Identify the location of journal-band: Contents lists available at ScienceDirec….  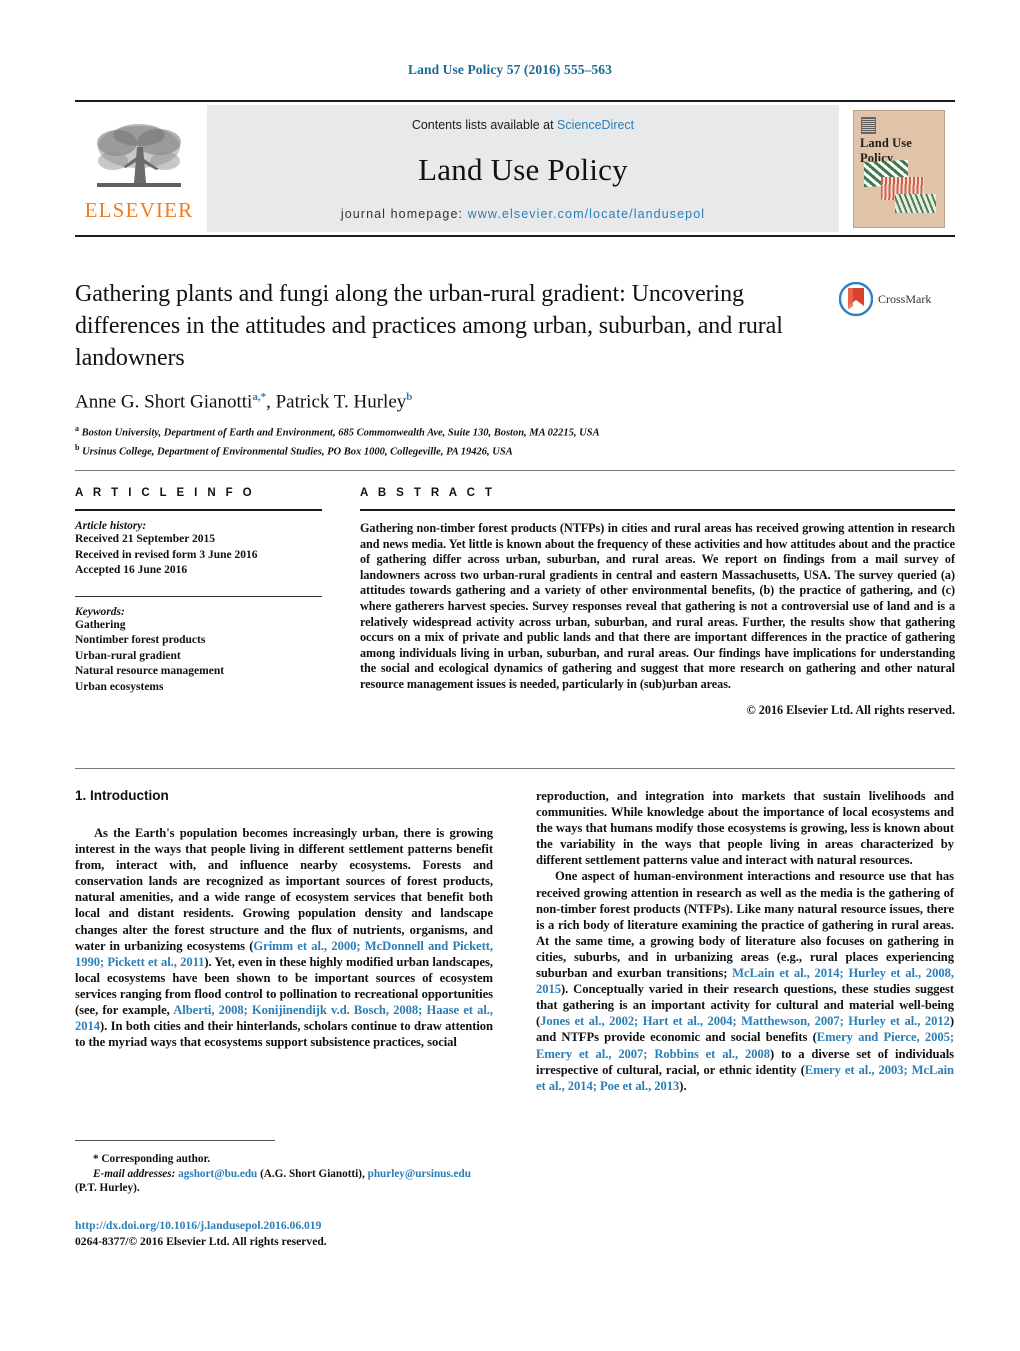
(523, 168).